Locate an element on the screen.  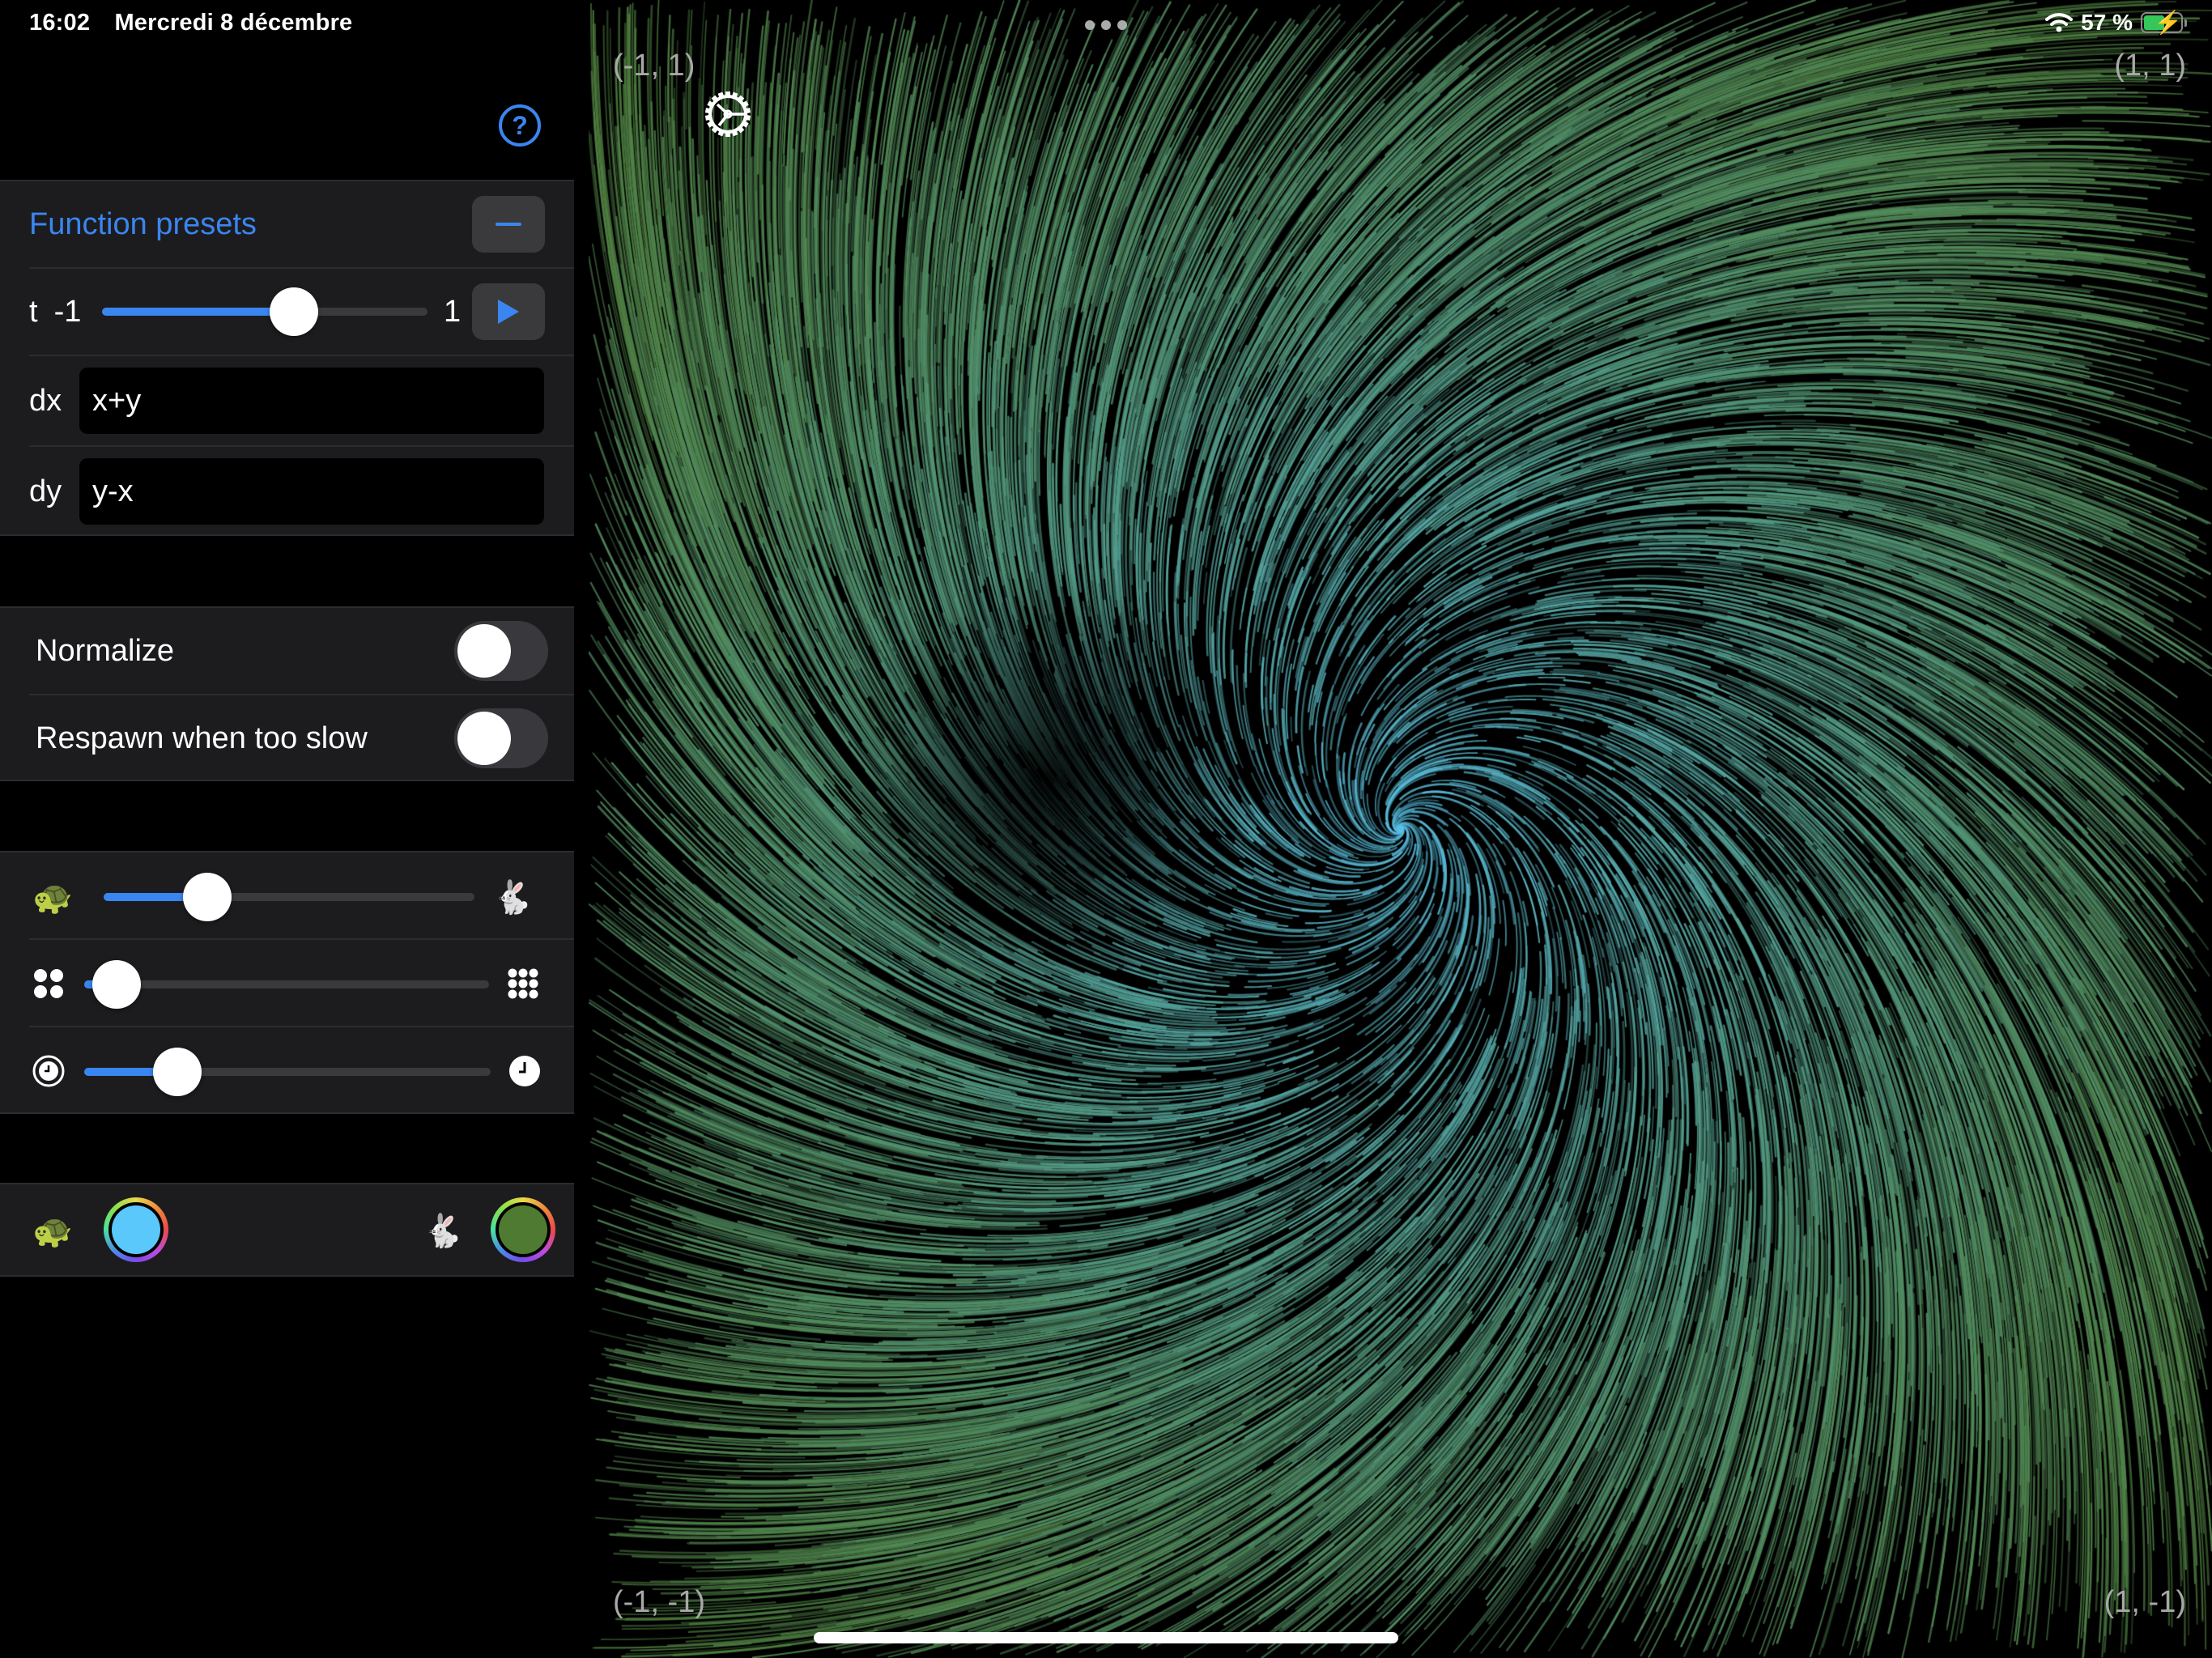
trail-row is located at coordinates (301, 1069).